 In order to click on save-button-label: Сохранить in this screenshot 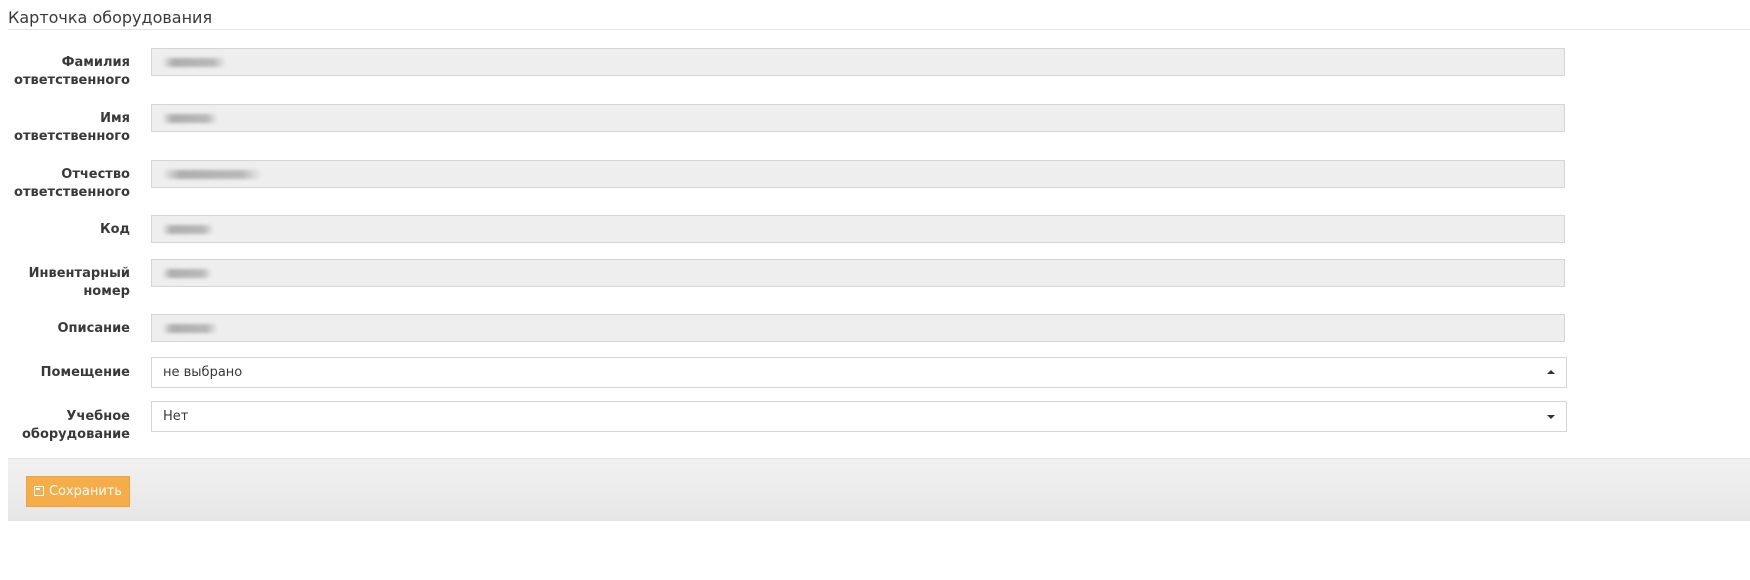, I will do `click(85, 491)`.